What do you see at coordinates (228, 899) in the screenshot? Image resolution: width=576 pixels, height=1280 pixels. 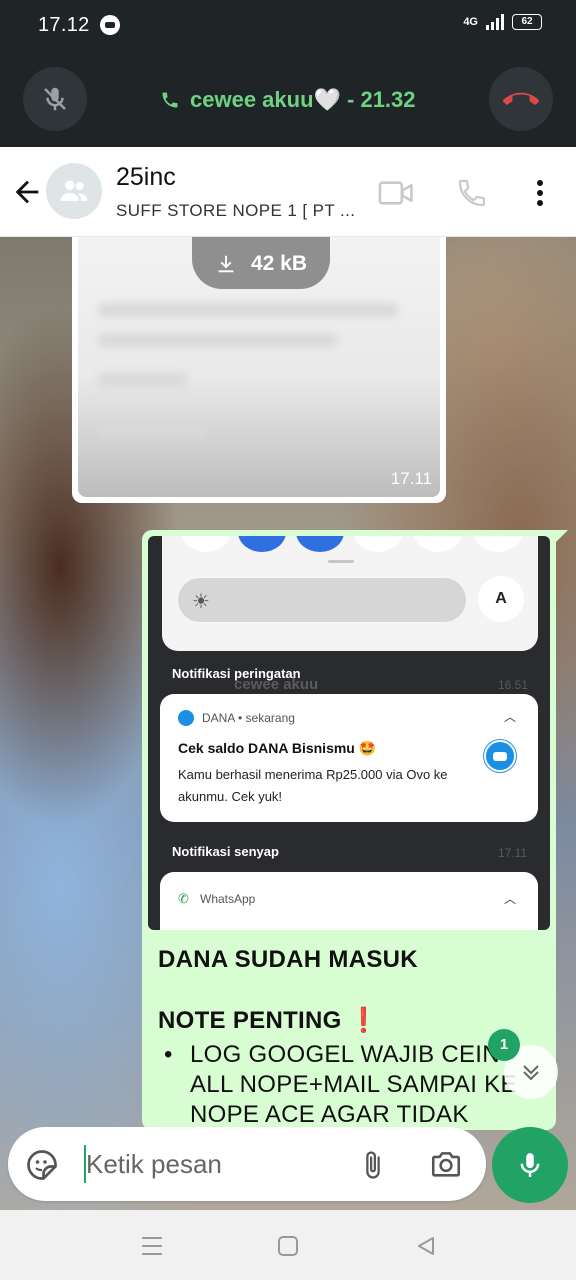 I see `notification-app: WhatsApp` at bounding box center [228, 899].